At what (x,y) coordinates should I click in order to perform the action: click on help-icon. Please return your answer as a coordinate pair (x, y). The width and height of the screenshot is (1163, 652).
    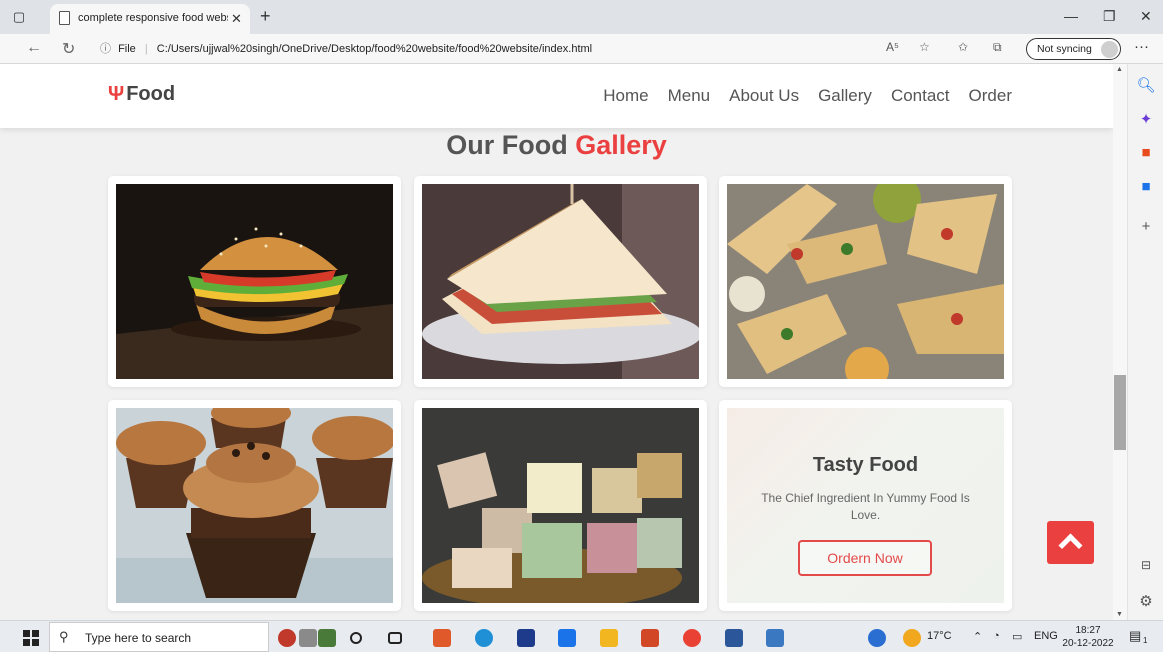
    Looking at the image, I should click on (877, 638).